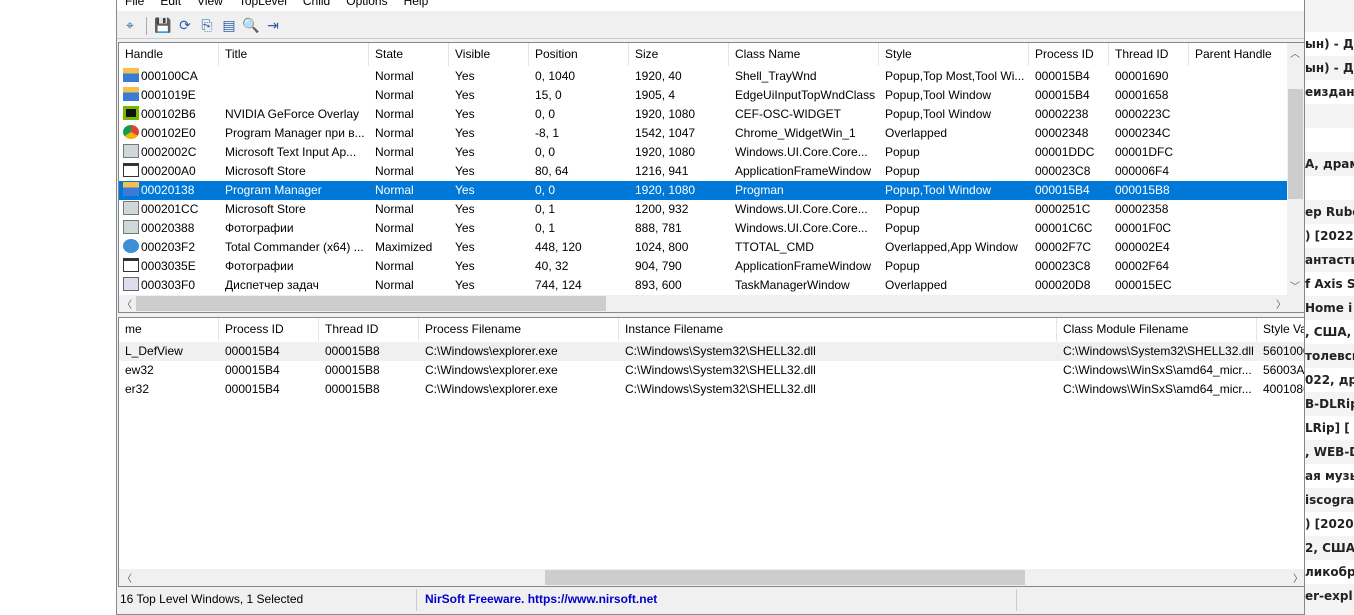 The height and width of the screenshot is (615, 1354). Describe the element at coordinates (263, 5) in the screenshot. I see `menu-toplevel: TopLevel` at that location.